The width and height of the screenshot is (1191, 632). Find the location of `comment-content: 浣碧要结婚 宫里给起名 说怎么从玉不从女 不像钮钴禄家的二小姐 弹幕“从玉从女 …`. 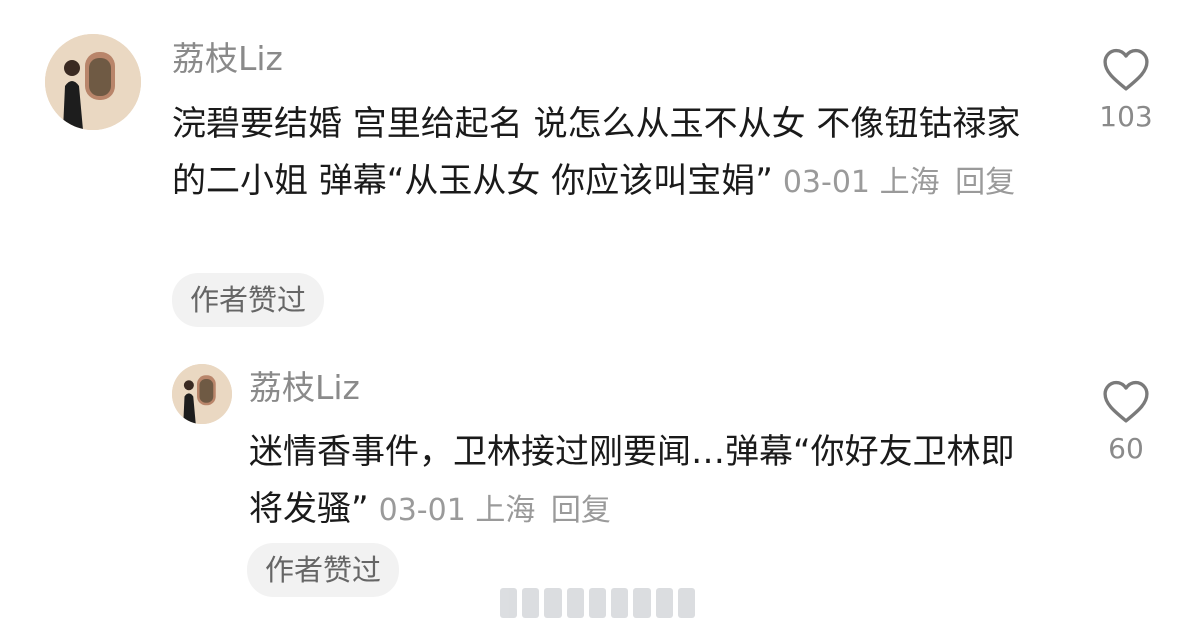

comment-content: 浣碧要结婚 宫里给起名 说怎么从玉不从女 不像钮钴禄家的二小姐 弹幕“从玉从女 … is located at coordinates (612, 153).